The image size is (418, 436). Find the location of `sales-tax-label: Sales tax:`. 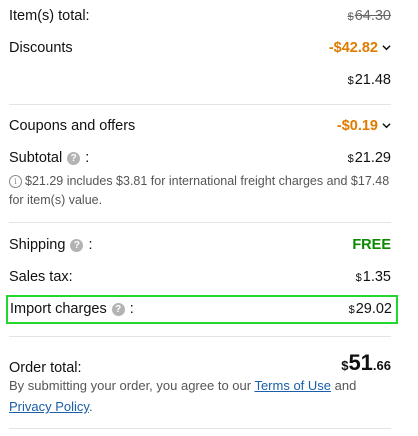

sales-tax-label: Sales tax: is located at coordinates (41, 277).